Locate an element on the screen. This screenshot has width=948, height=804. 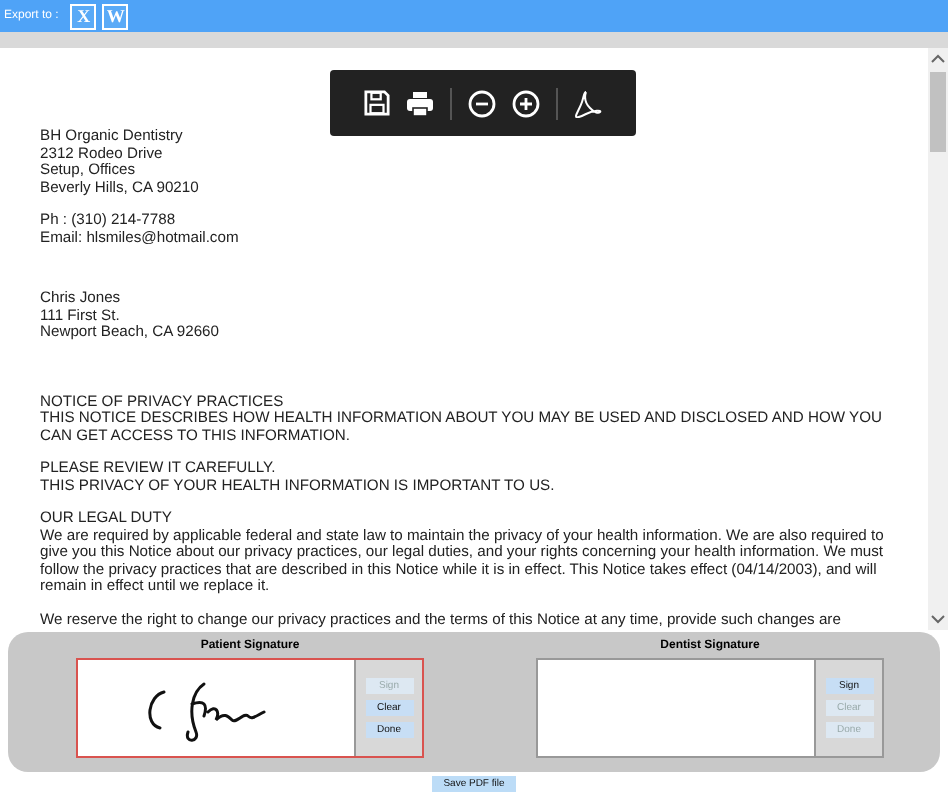
scroll-down-icon is located at coordinates (938, 619).